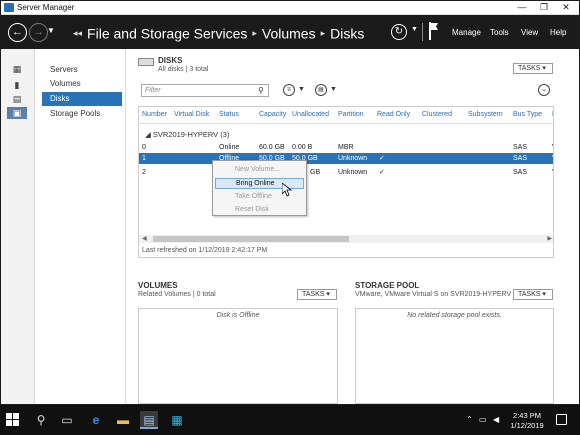 The width and height of the screenshot is (580, 435). Describe the element at coordinates (170, 60) in the screenshot. I see `disks-title: DISKS` at that location.